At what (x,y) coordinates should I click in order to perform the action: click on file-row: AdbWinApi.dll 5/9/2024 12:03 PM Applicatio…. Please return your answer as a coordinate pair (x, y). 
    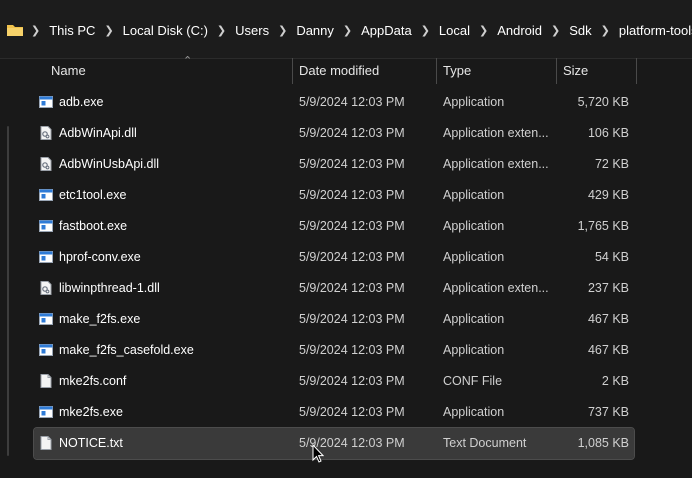
    Looking at the image, I should click on (334, 133).